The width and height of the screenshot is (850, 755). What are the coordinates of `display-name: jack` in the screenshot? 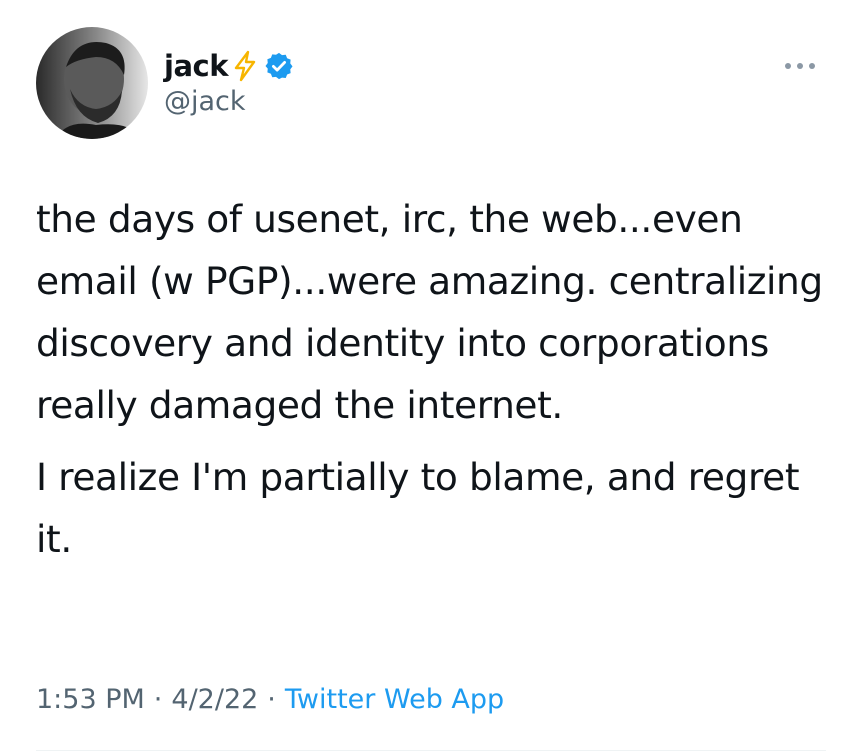 It's located at (196, 66).